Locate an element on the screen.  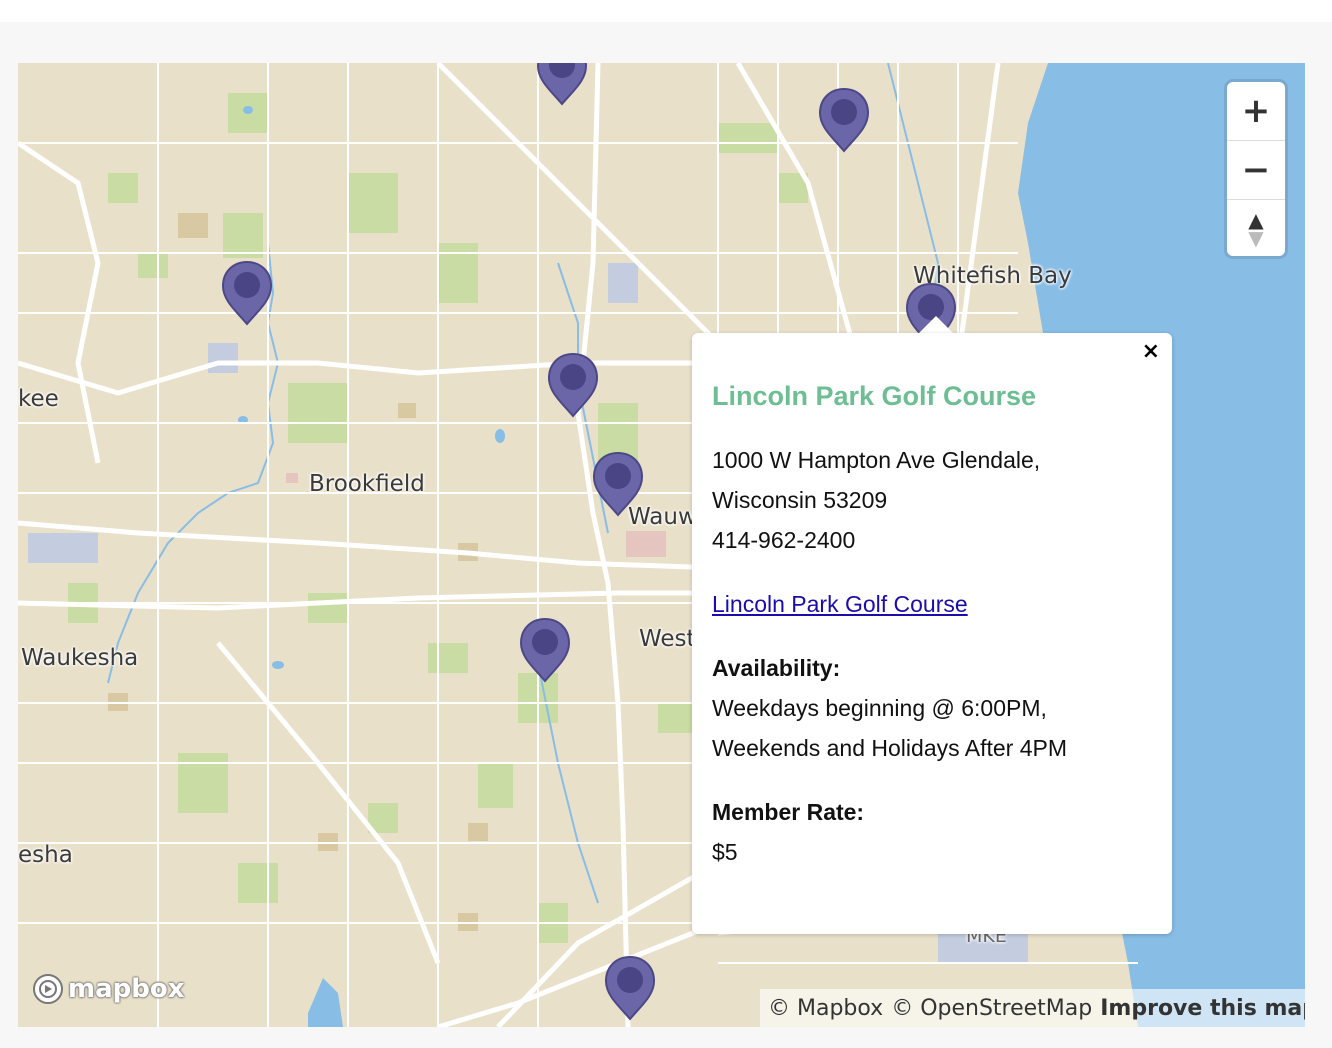
availability-line-2: Weekends and Holidays After 4PM is located at coordinates (889, 748).